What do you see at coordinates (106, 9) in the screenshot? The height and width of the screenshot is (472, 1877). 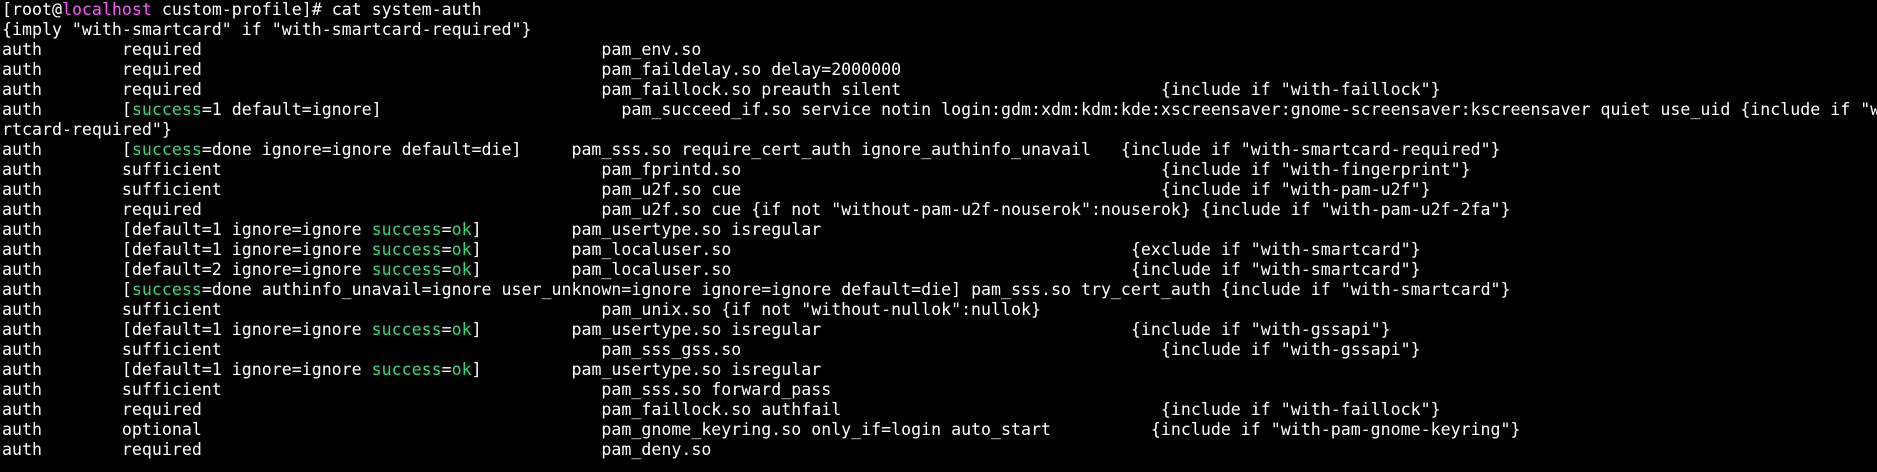 I see `hostname-text: localhost` at bounding box center [106, 9].